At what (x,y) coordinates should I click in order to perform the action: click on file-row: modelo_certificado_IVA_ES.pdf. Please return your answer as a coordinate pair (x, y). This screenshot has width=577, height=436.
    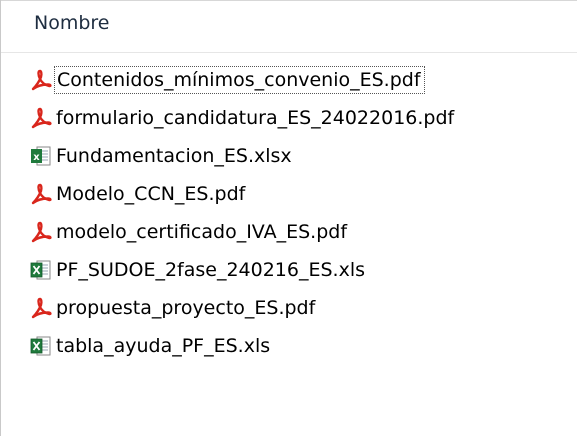
    Looking at the image, I should click on (288, 232).